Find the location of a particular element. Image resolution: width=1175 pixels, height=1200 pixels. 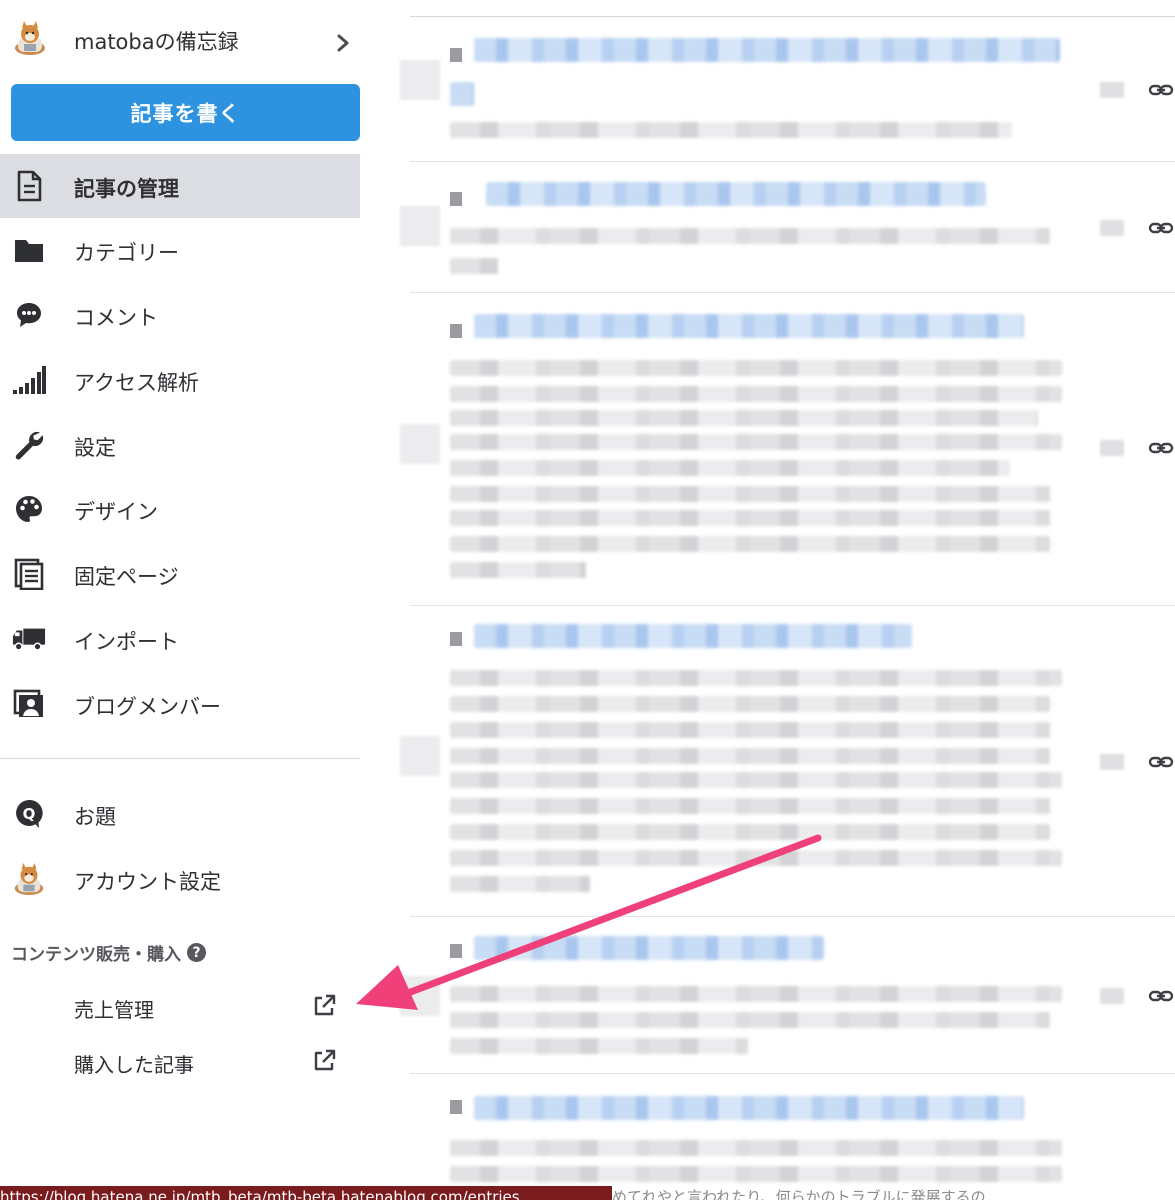

sidebar-divider is located at coordinates (180, 758).